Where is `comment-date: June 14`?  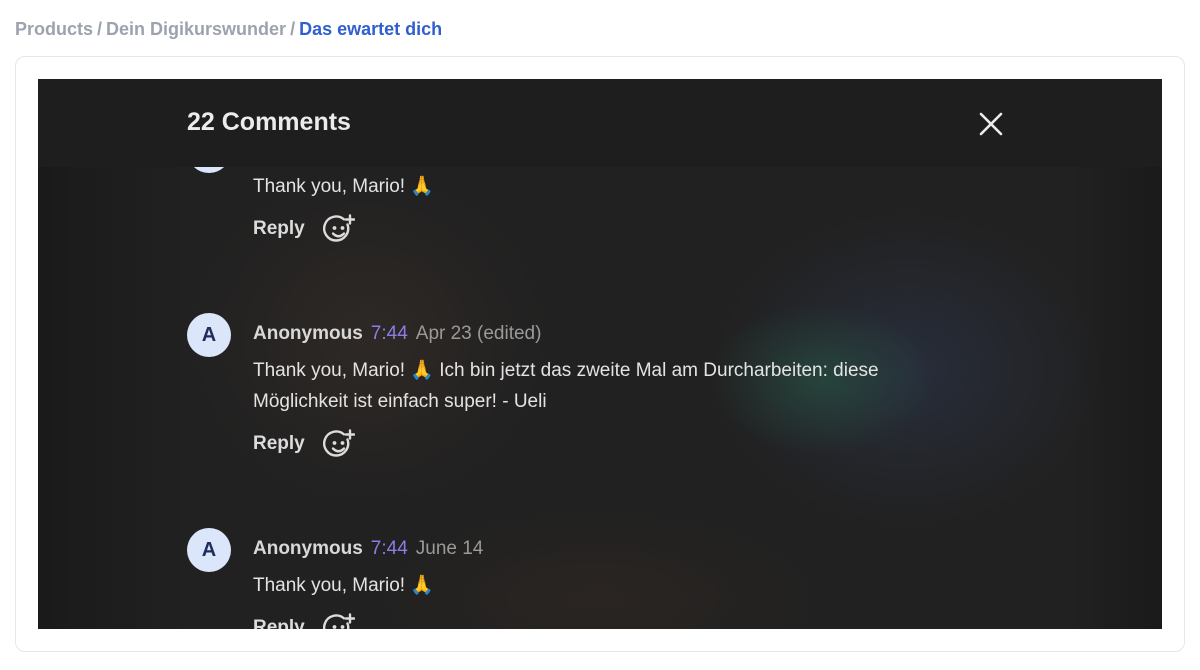 comment-date: June 14 is located at coordinates (449, 548).